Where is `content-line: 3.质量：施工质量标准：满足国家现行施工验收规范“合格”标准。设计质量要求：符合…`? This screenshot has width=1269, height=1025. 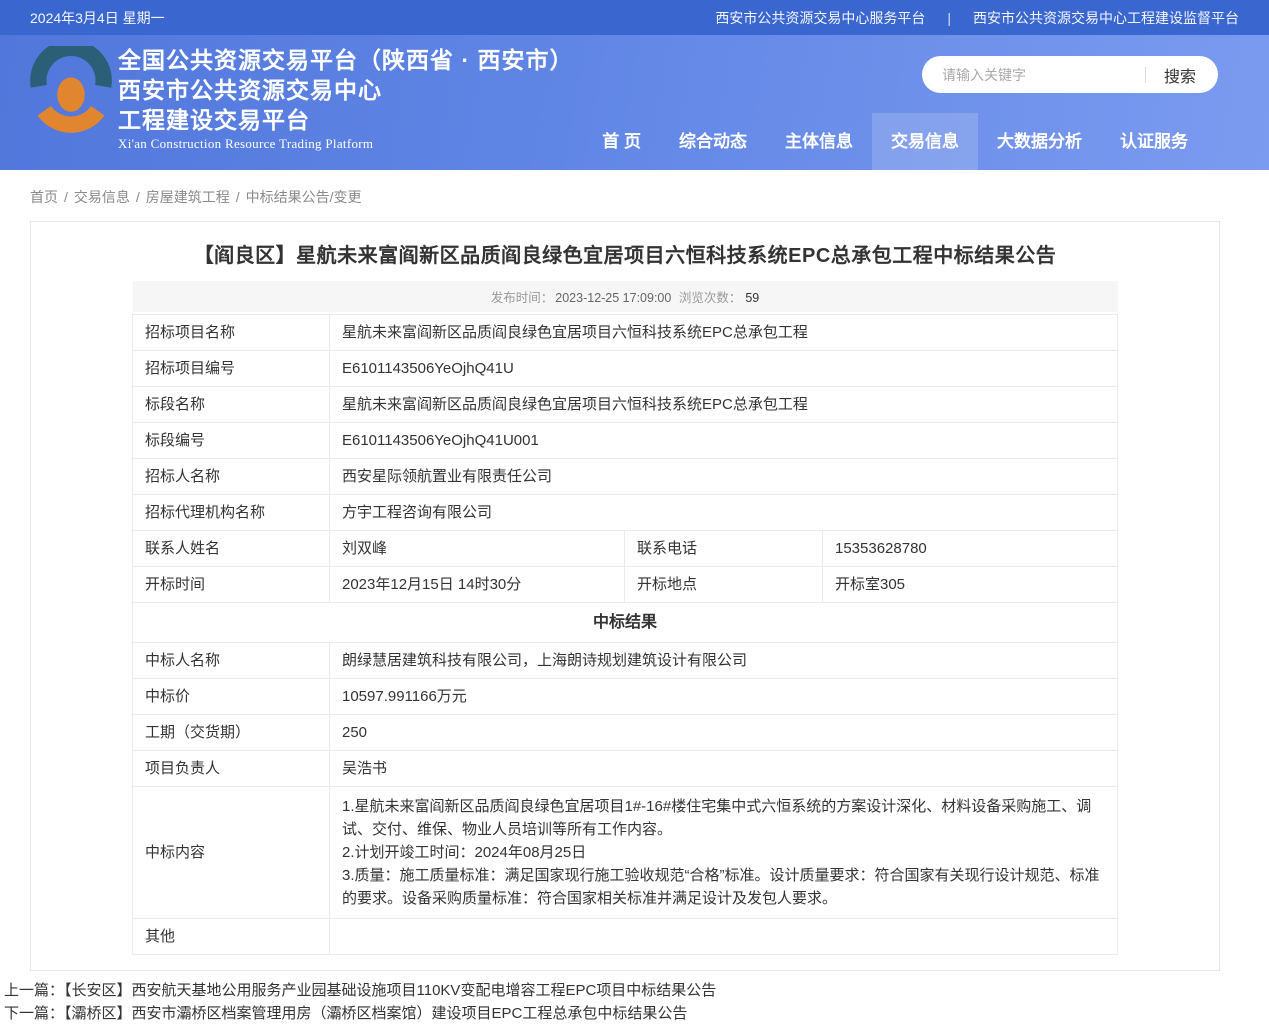
content-line: 3.质量：施工质量标准：满足国家现行施工验收规范“合格”标准。设计质量要求：符合… is located at coordinates (720, 887).